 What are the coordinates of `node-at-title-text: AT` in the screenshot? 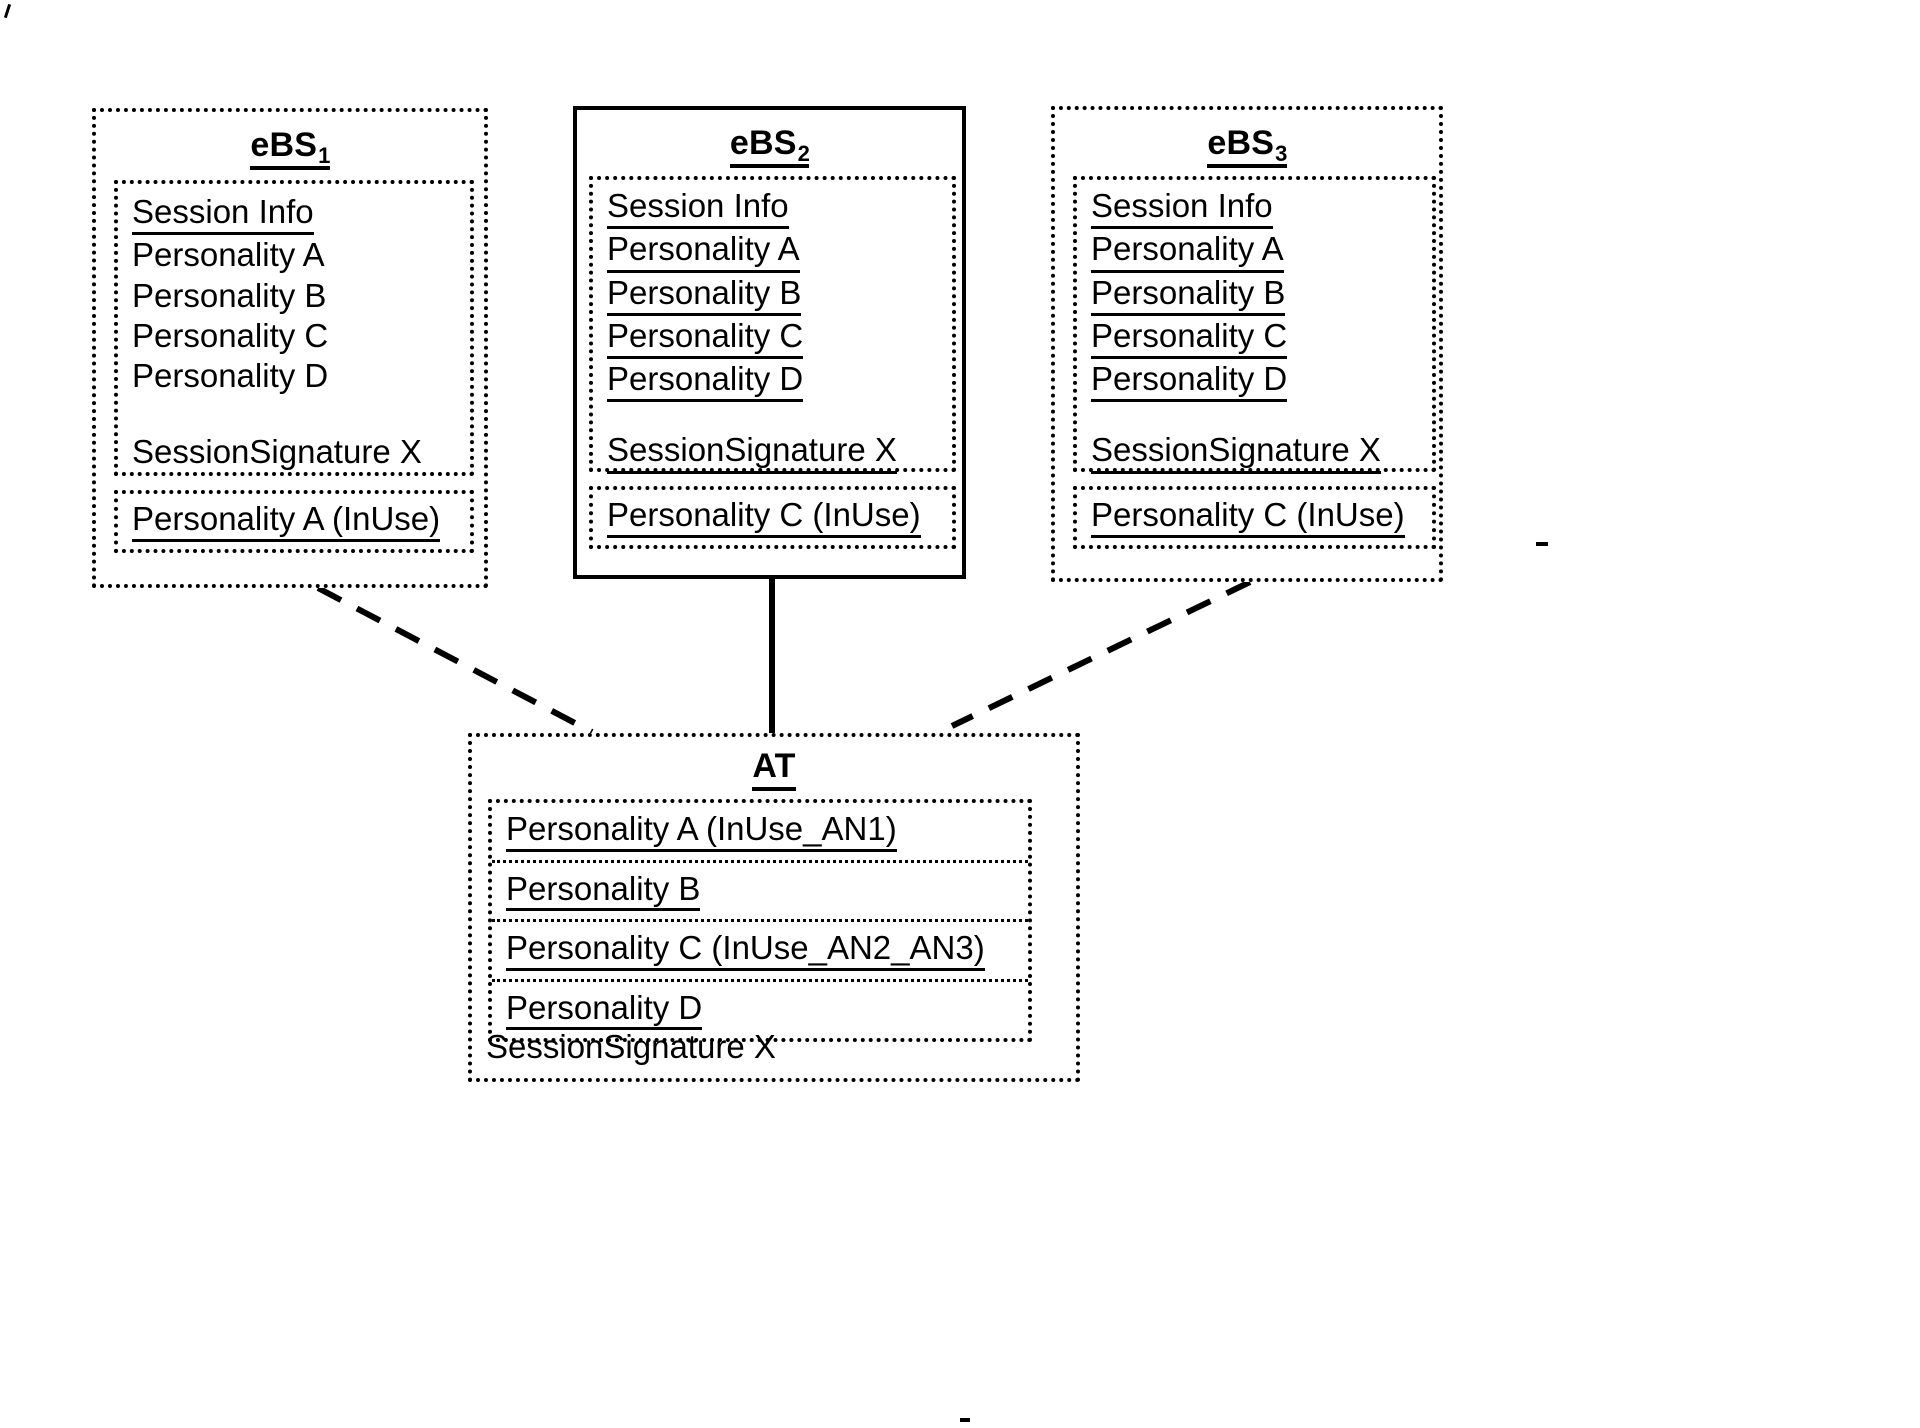 It's located at (774, 769).